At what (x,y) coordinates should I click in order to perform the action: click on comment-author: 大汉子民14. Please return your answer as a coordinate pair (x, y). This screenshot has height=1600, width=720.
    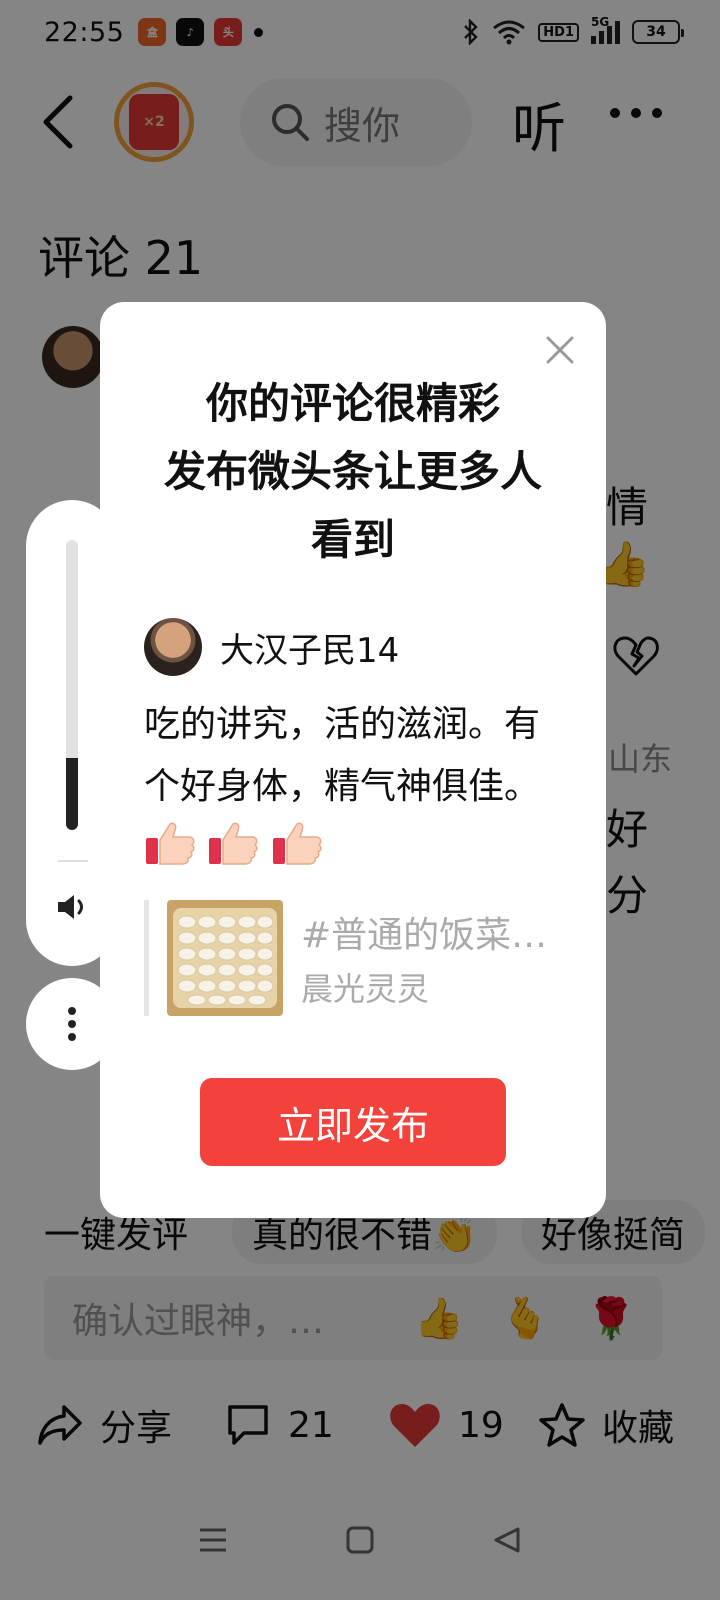
    Looking at the image, I should click on (271, 647).